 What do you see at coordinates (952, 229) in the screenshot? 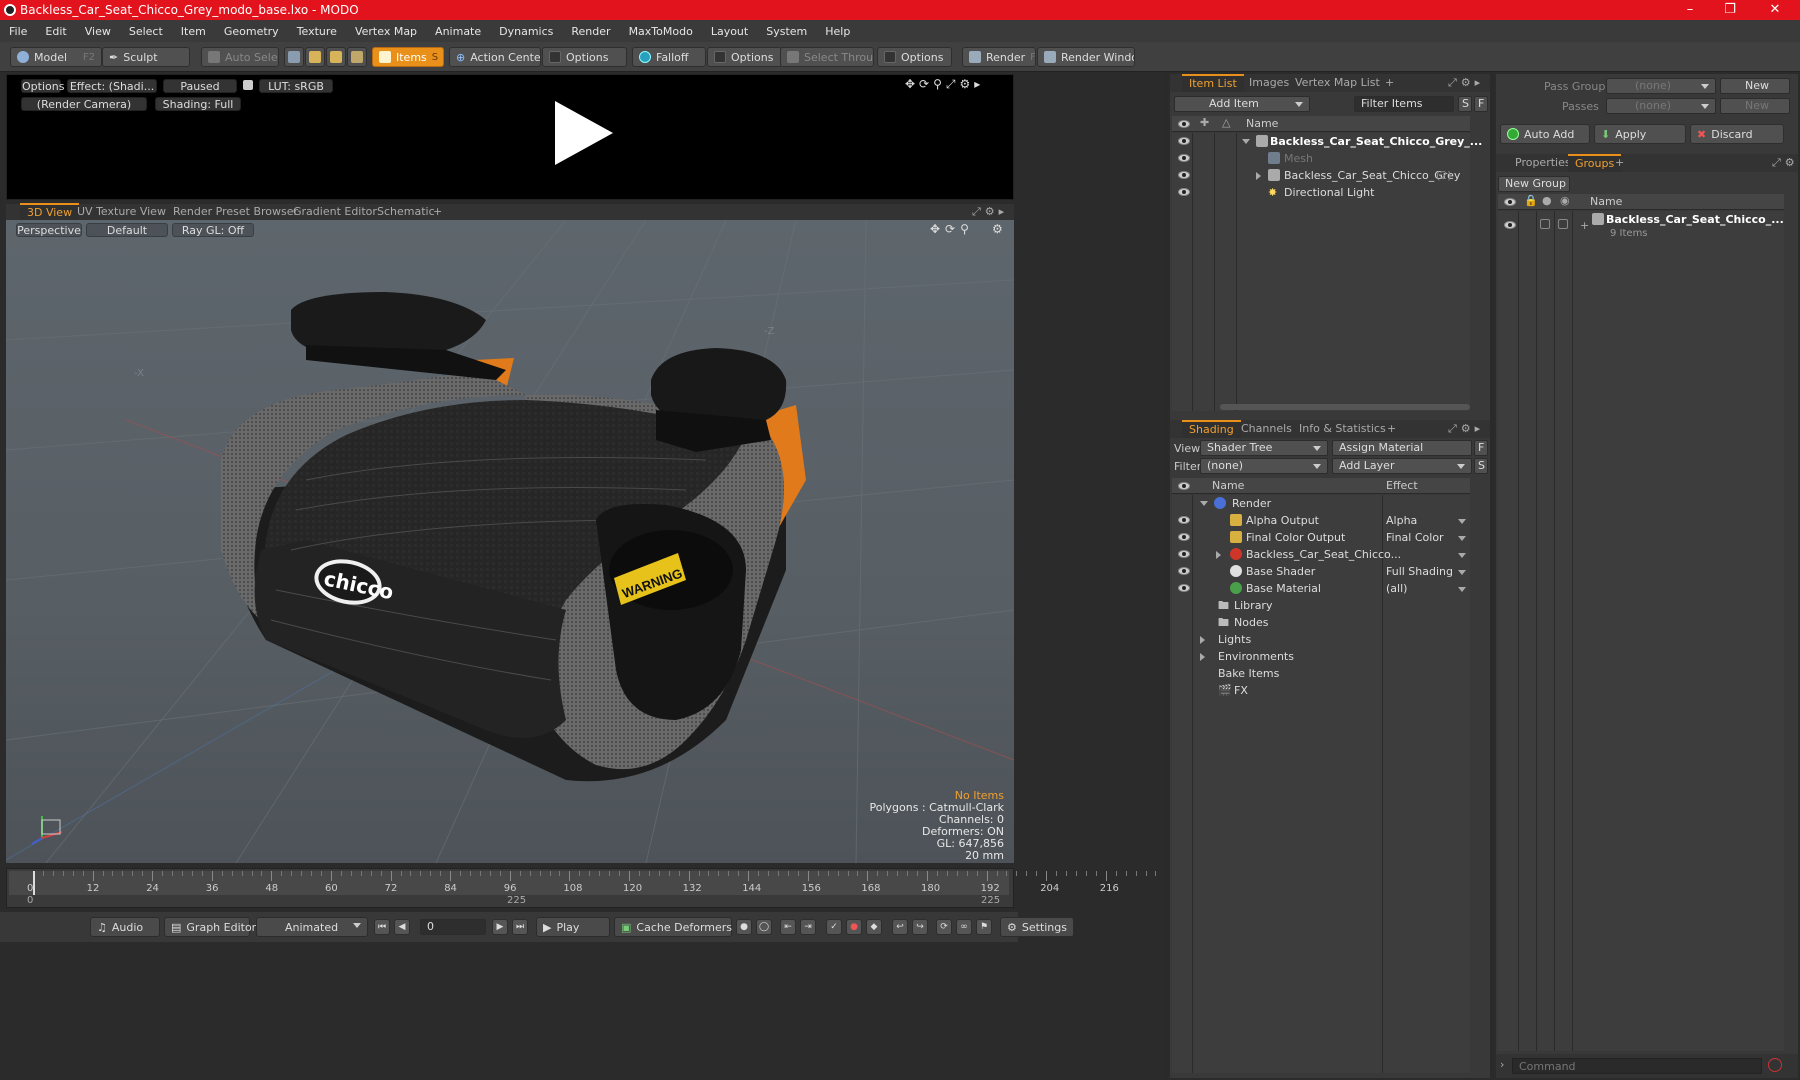
I see `viewport-nav-icons: ✥⟳⚲` at bounding box center [952, 229].